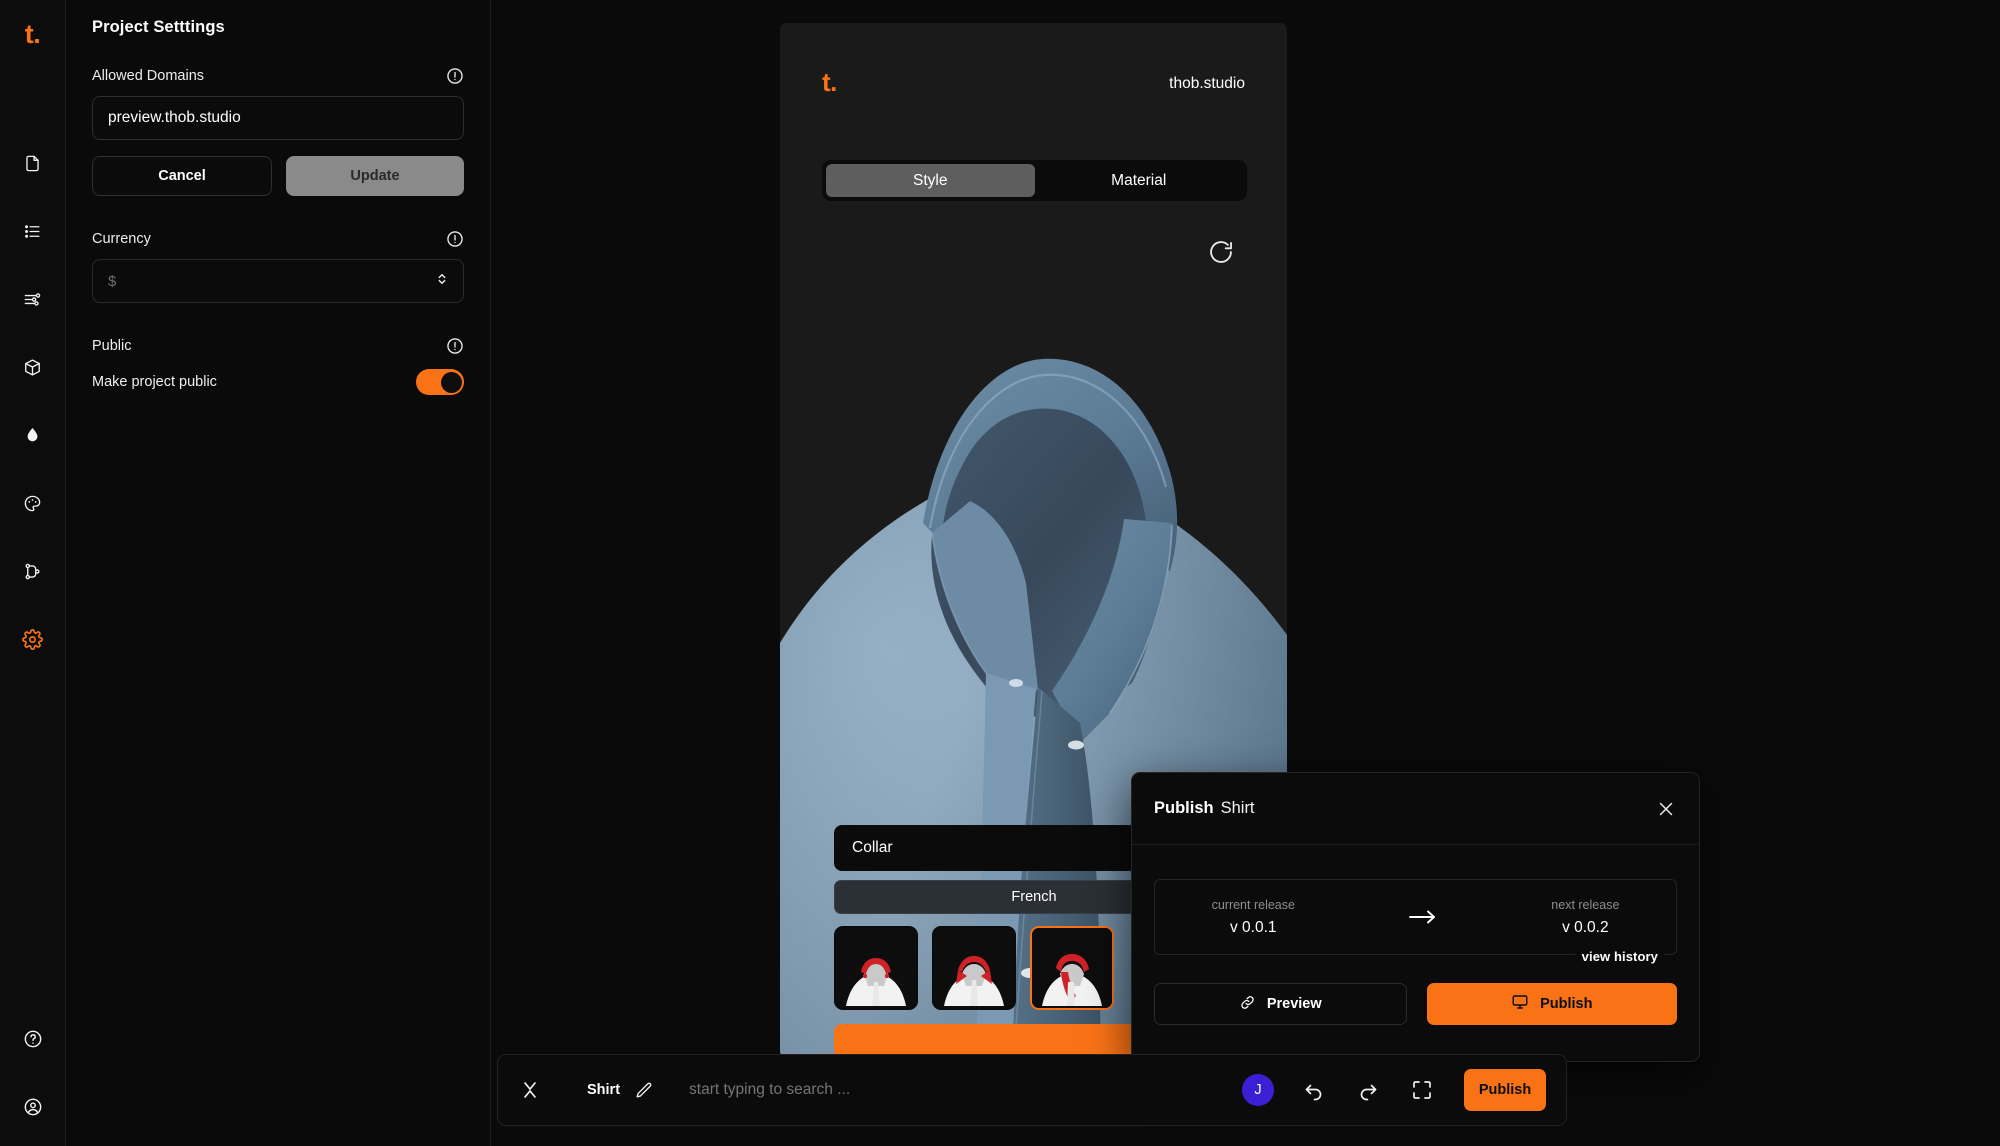  Describe the element at coordinates (829, 82) in the screenshot. I see `viewer-logo: t.` at that location.